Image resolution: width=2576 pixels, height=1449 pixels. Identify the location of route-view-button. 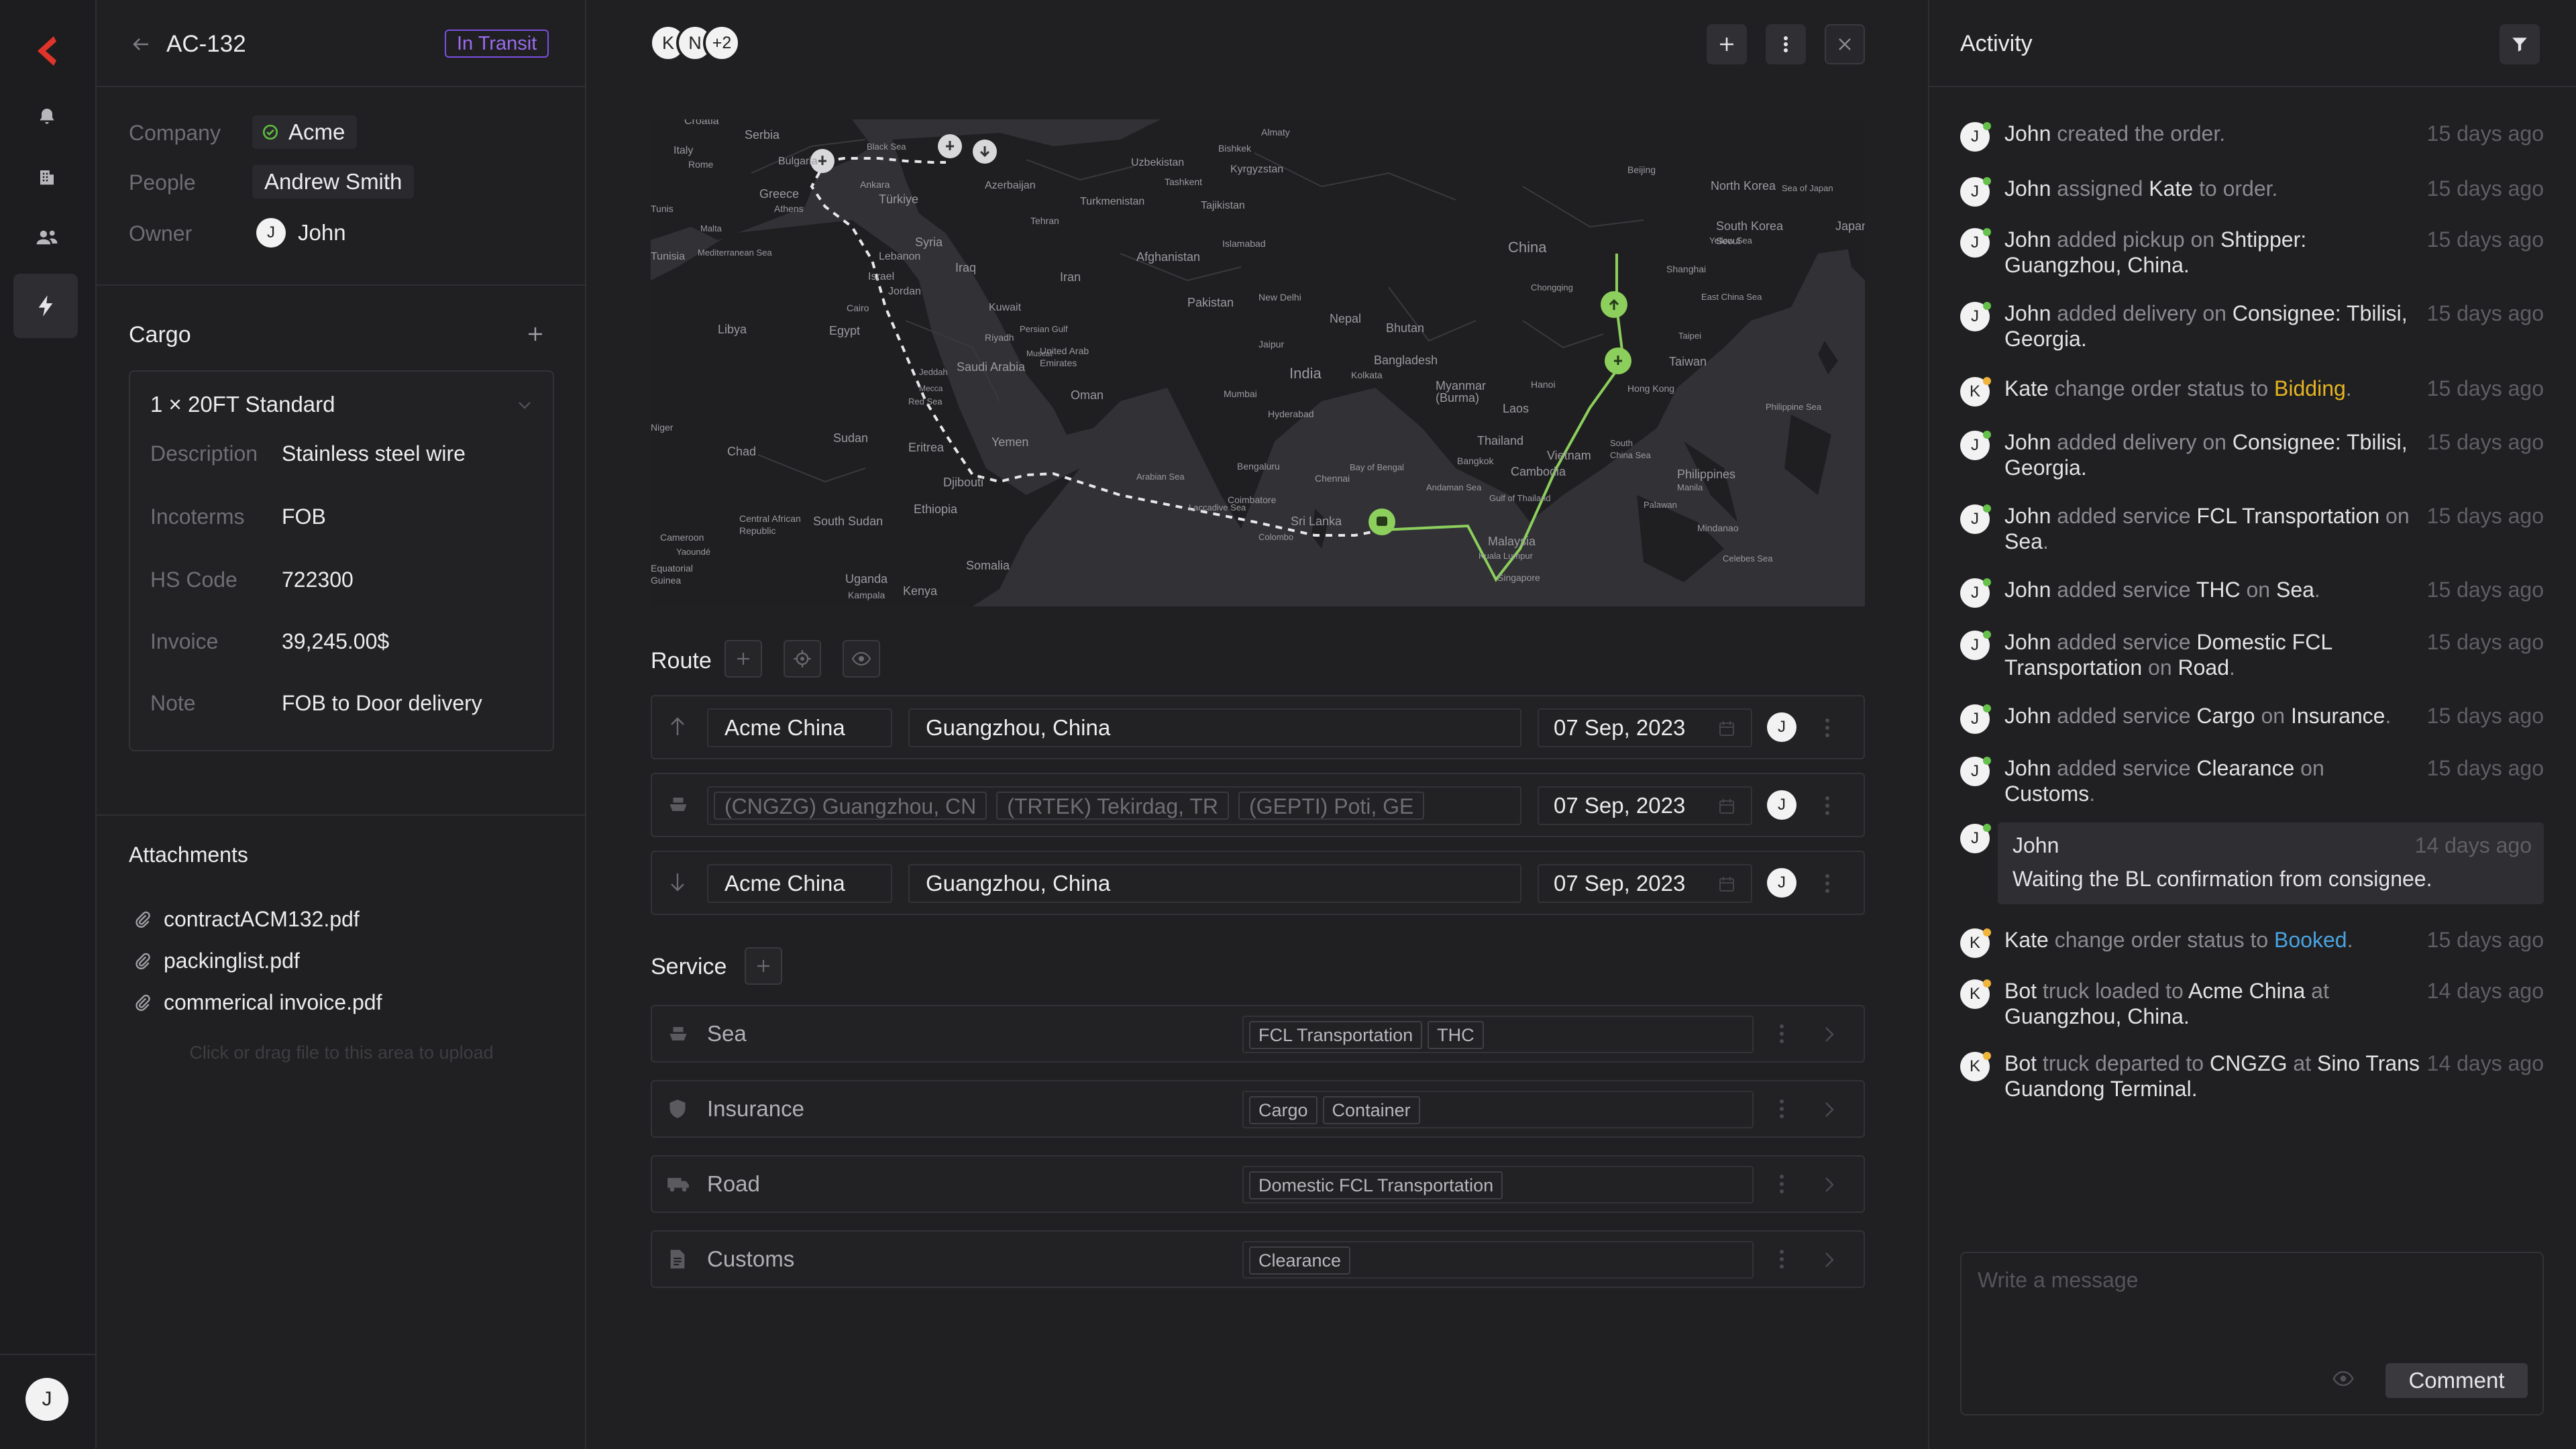
(861, 659).